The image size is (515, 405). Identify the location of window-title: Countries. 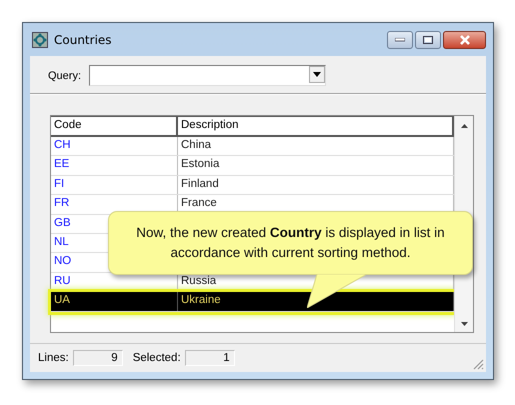
(83, 39).